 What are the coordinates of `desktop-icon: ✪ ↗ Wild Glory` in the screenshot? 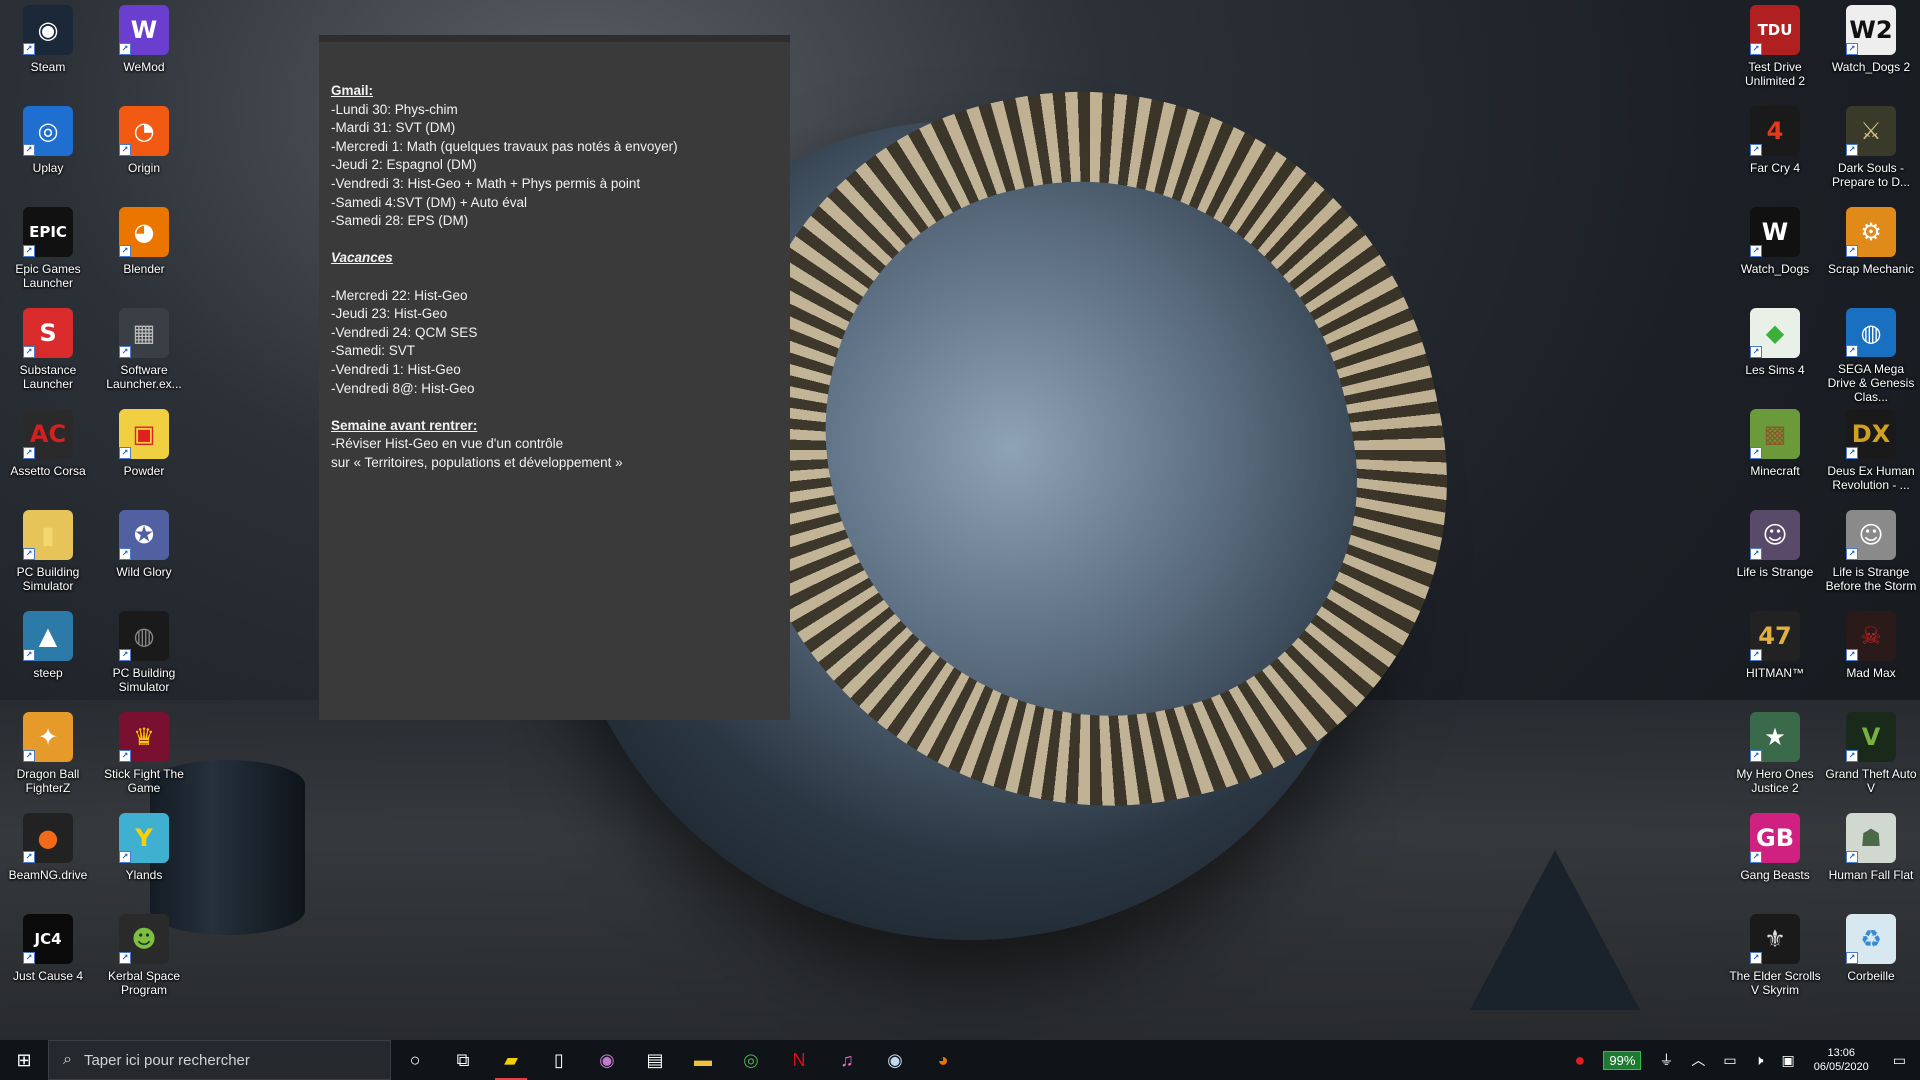 It's located at (144, 555).